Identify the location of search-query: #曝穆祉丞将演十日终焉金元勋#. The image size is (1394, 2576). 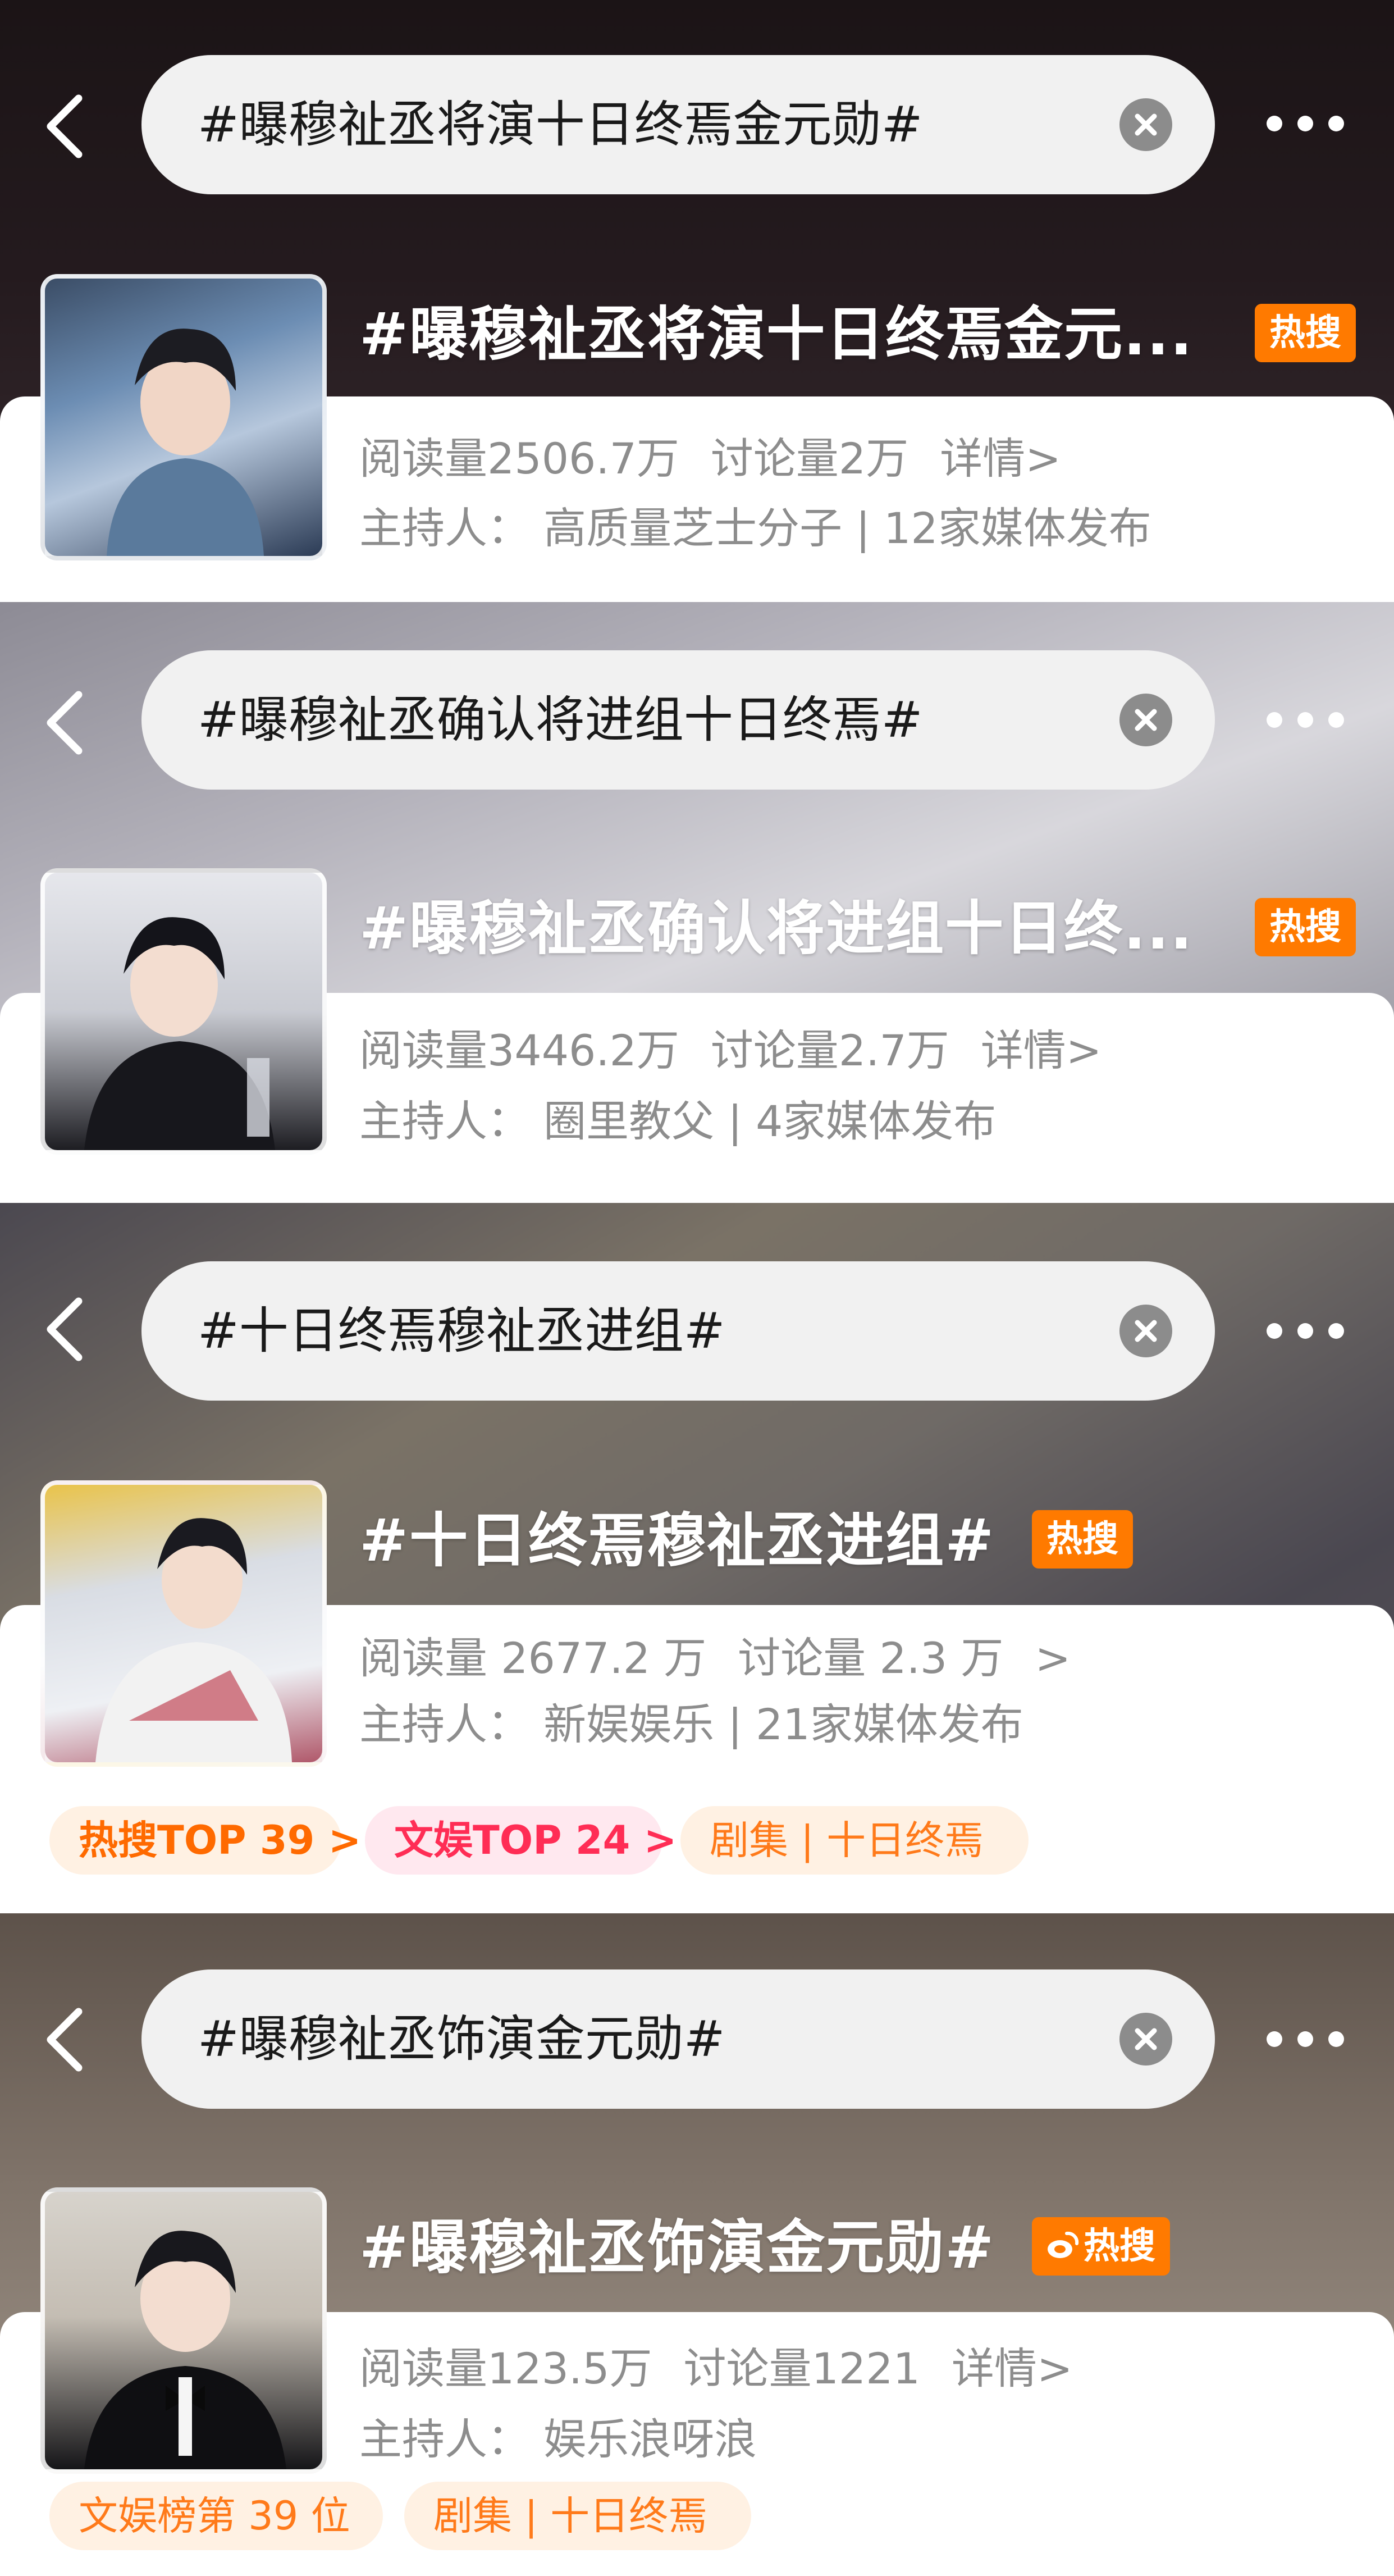
(560, 124).